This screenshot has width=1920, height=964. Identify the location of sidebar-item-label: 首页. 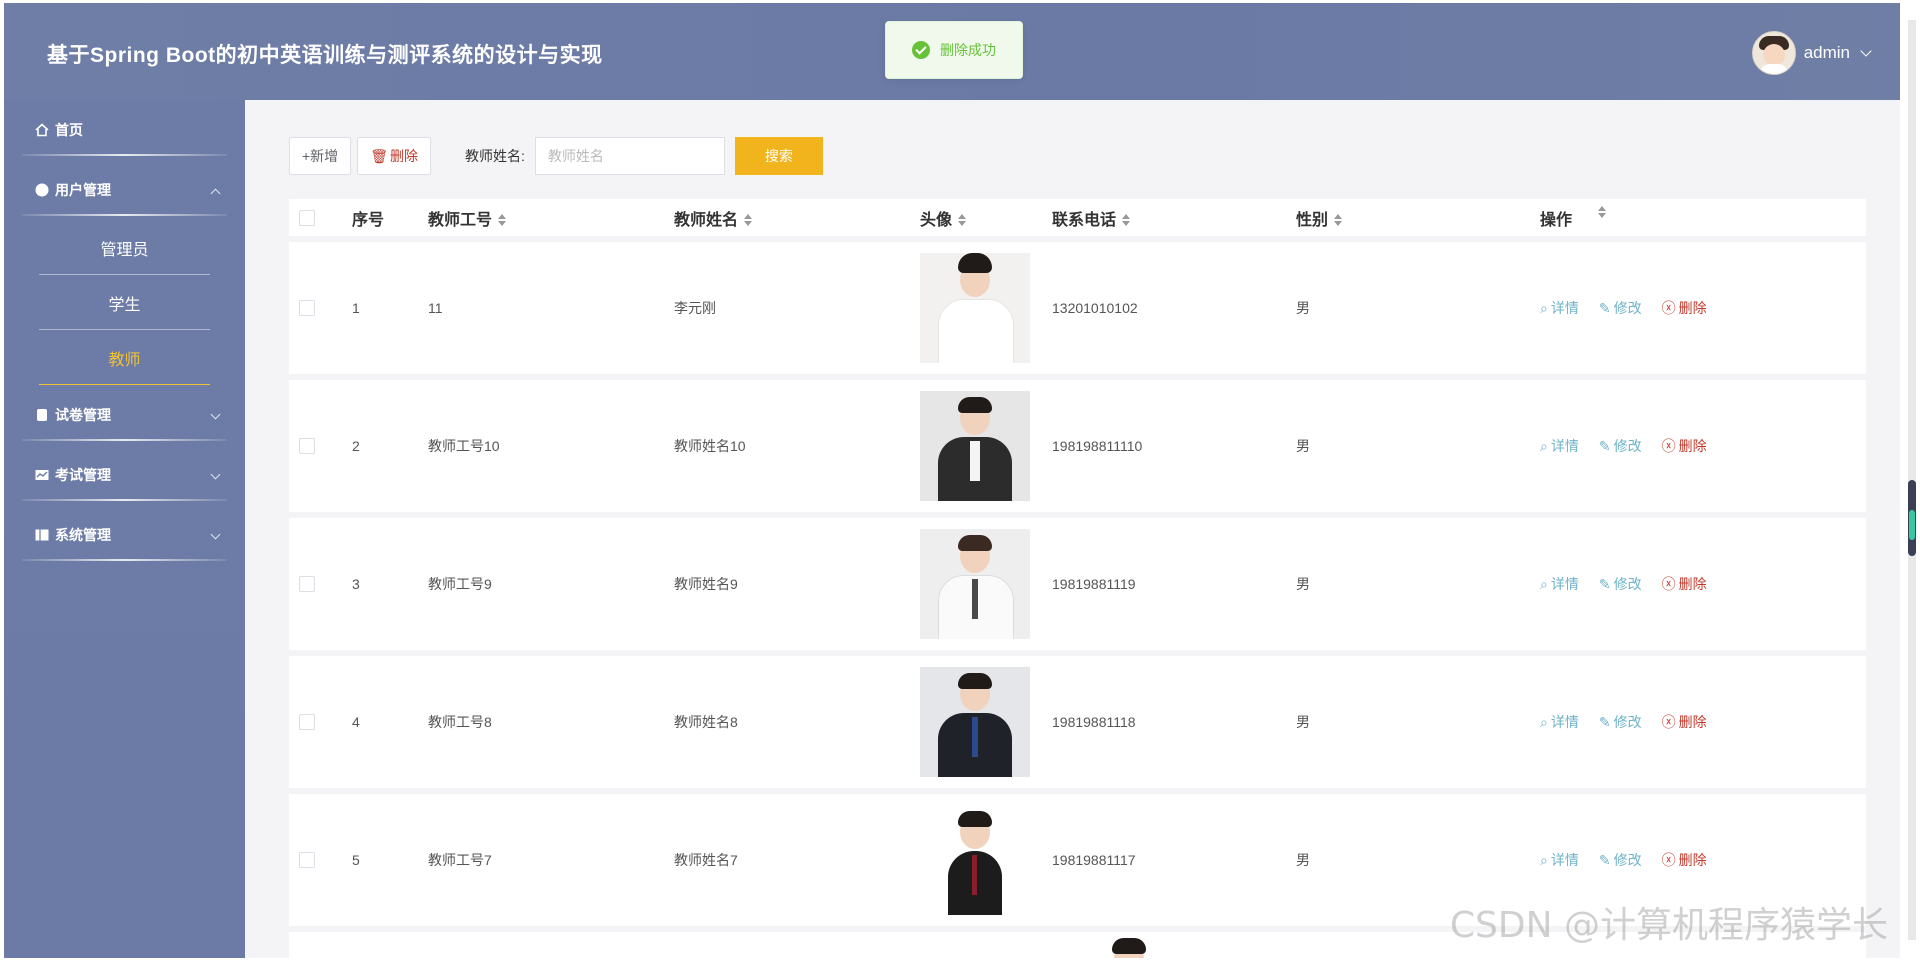
(69, 130).